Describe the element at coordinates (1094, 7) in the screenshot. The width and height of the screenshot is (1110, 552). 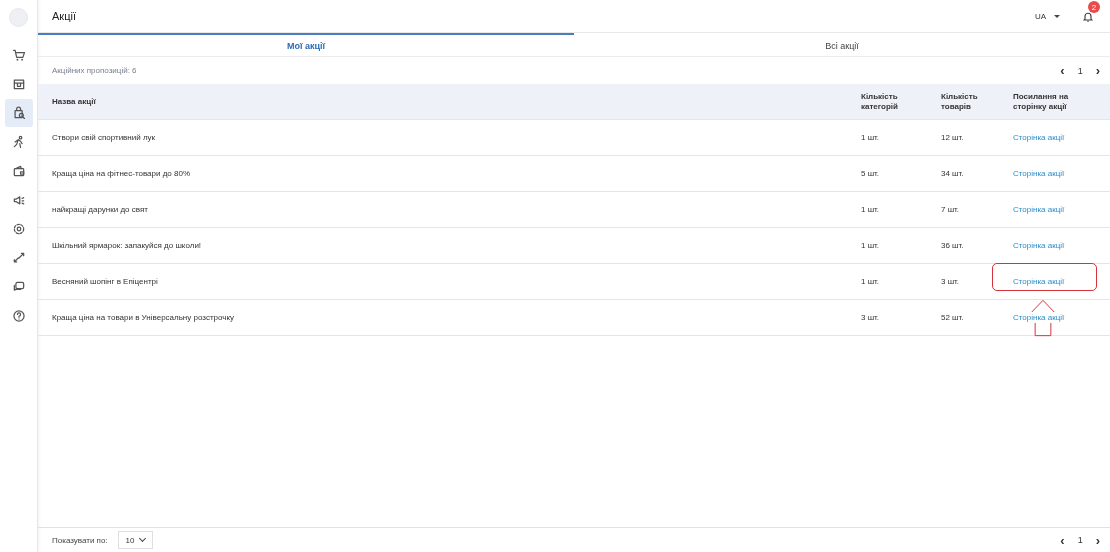
I see `notification-count: 2` at that location.